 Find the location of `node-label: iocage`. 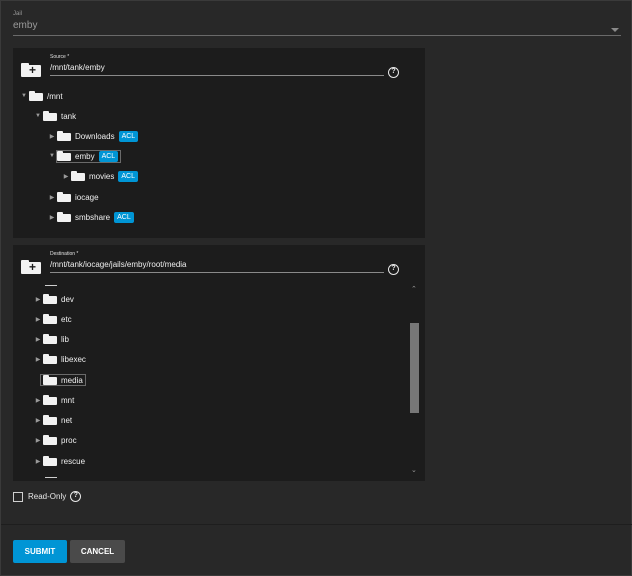

node-label: iocage is located at coordinates (87, 197).